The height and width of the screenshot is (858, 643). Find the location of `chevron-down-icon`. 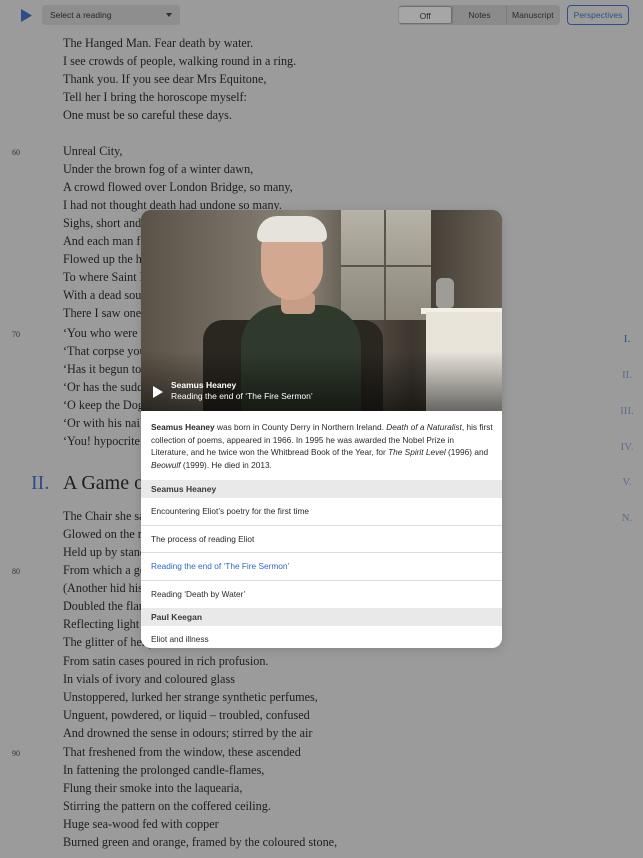

chevron-down-icon is located at coordinates (169, 15).